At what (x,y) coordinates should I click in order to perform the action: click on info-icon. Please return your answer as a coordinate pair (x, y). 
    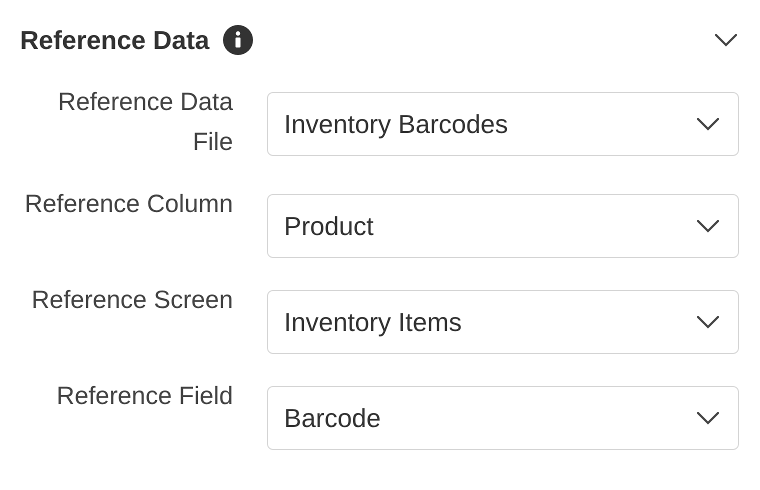
    Looking at the image, I should click on (238, 40).